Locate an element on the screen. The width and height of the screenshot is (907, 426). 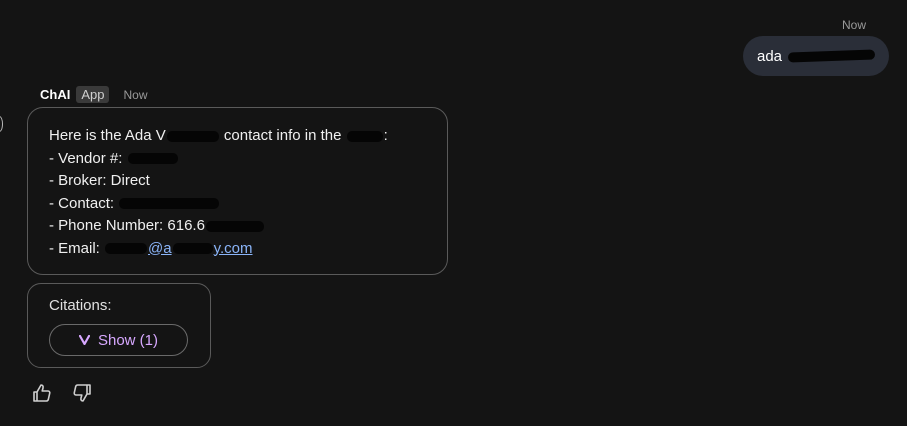
user-message-bubble: ada is located at coordinates (816, 56).